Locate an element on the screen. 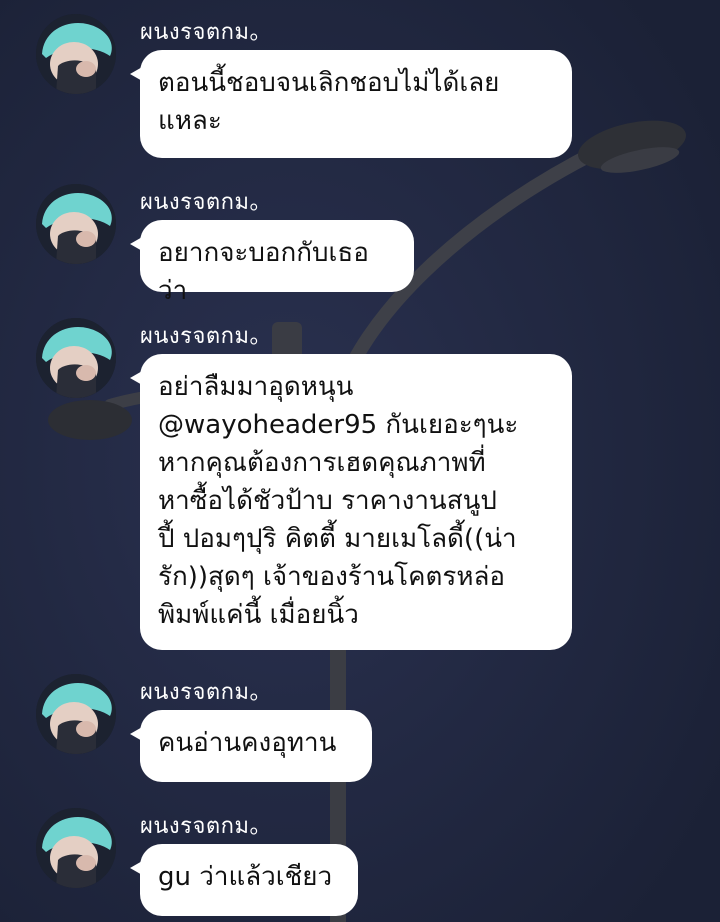 The image size is (720, 922). message-bubble: gu ว่าแล้วเชียว is located at coordinates (244, 880).